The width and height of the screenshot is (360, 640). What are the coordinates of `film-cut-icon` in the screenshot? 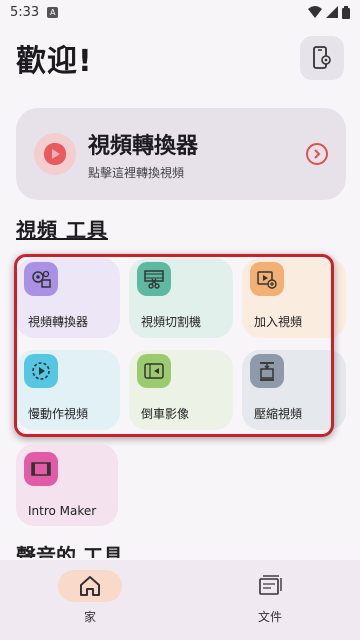 It's located at (154, 279).